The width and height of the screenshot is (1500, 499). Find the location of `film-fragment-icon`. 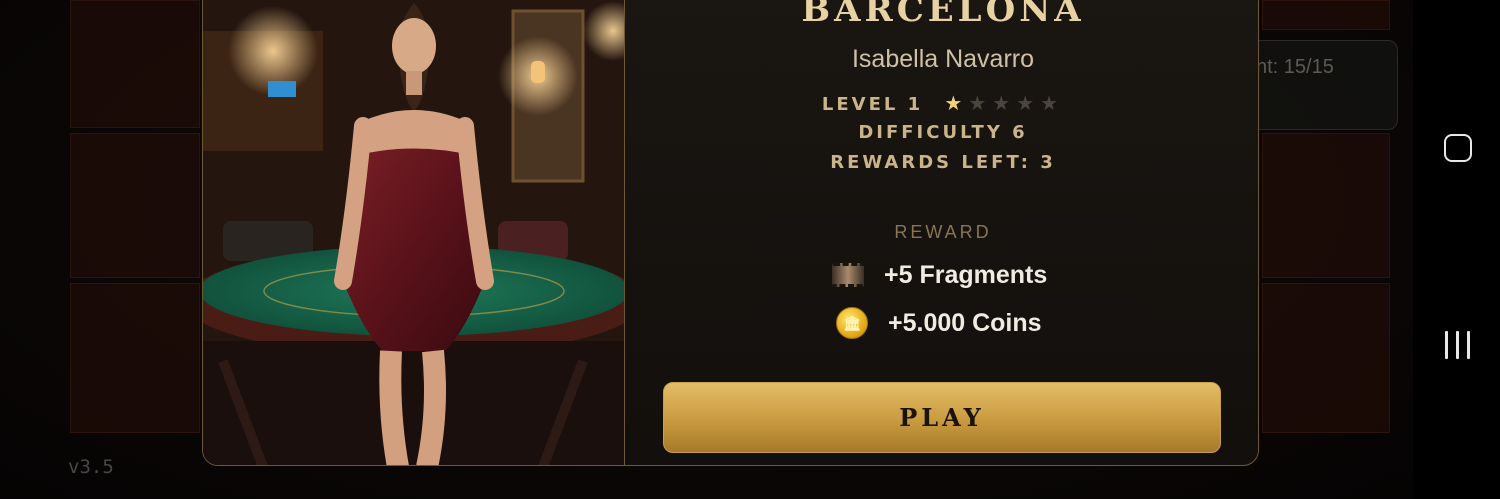

film-fragment-icon is located at coordinates (848, 275).